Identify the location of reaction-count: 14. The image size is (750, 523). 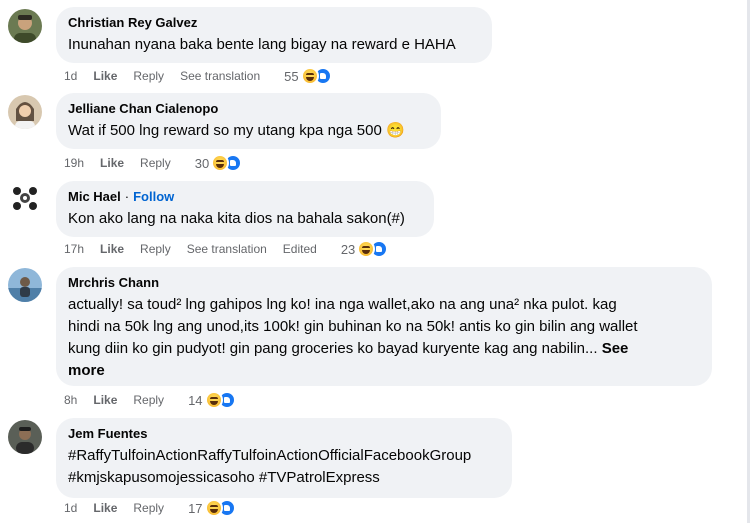
(195, 400).